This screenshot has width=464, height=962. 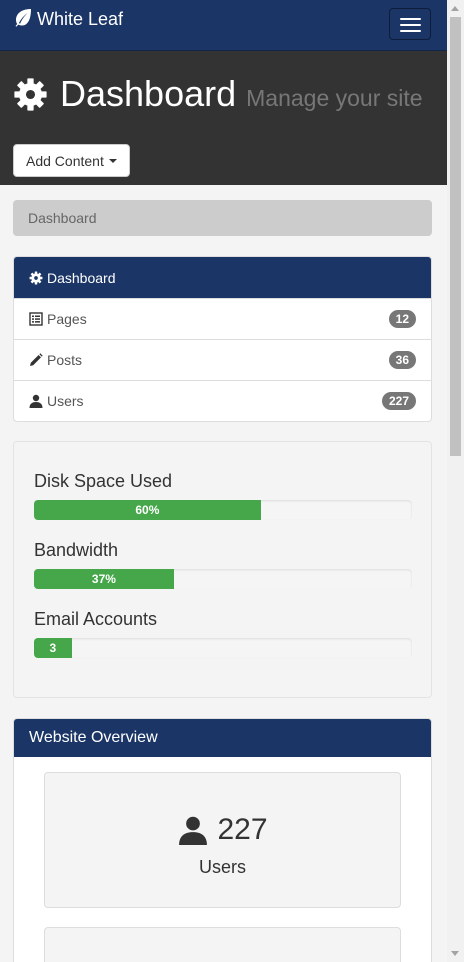 What do you see at coordinates (455, 953) in the screenshot?
I see `scroll-down-arrow-icon` at bounding box center [455, 953].